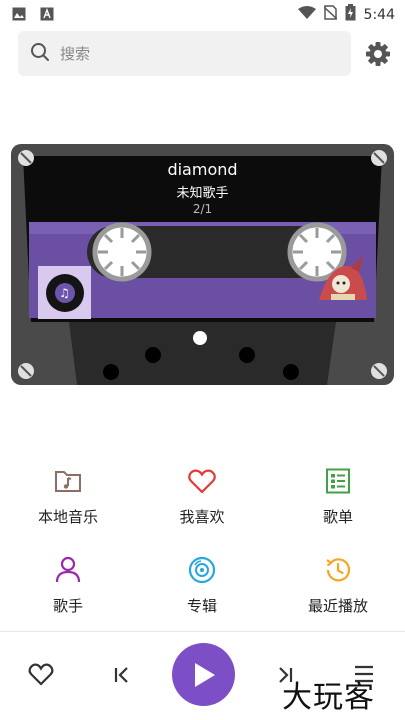 The width and height of the screenshot is (405, 720). What do you see at coordinates (202, 496) in the screenshot?
I see `grid-item-favorites: 我喜欢` at bounding box center [202, 496].